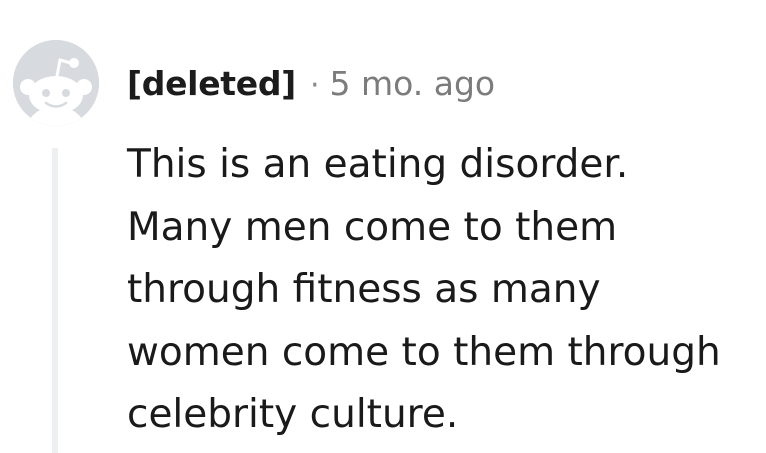 This screenshot has width=766, height=453. Describe the element at coordinates (55, 300) in the screenshot. I see `thread-line` at that location.